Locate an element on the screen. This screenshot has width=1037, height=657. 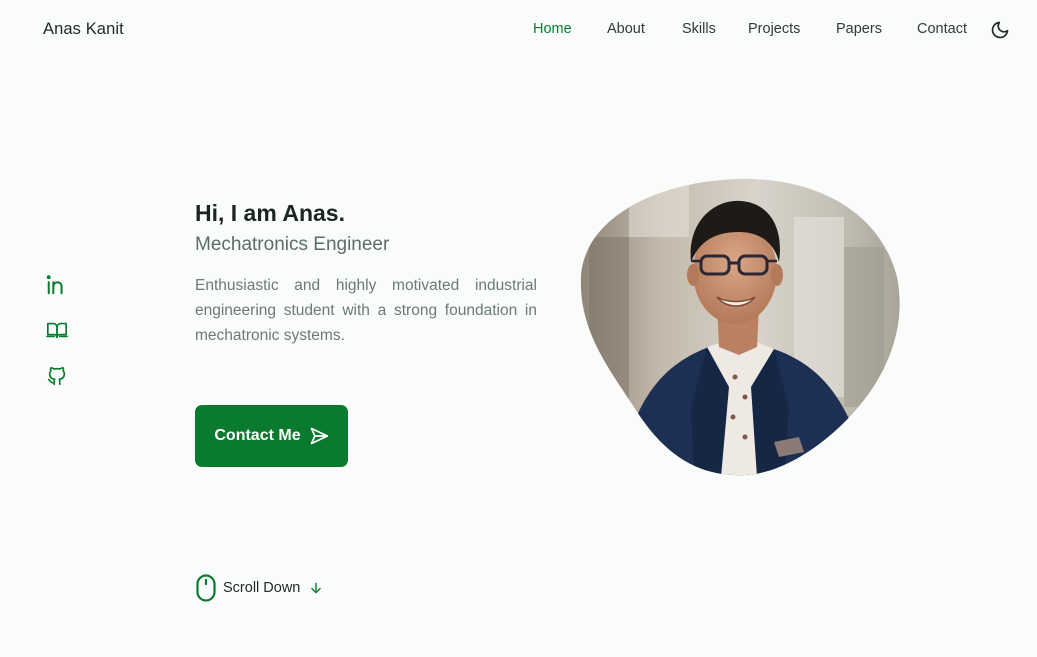
send-icon is located at coordinates (319, 436).